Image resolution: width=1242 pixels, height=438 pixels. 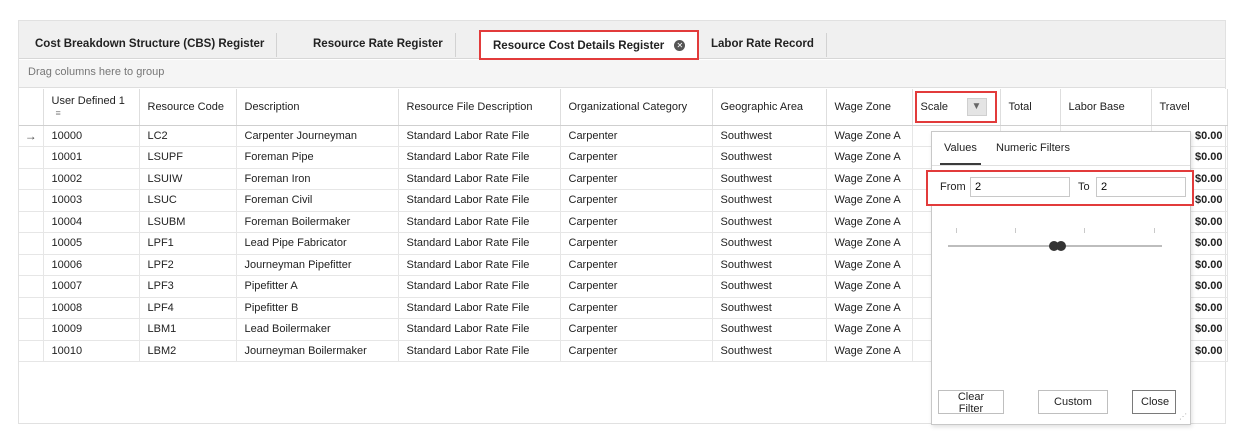 I want to click on cell-user-defined-1: 10007, so click(x=91, y=286).